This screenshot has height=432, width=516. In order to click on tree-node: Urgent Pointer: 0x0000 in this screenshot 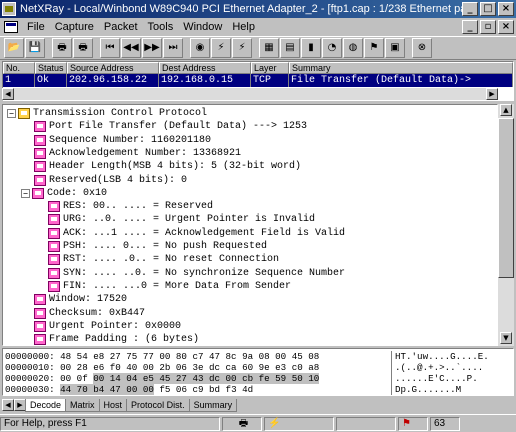, I will do `click(101, 326)`.